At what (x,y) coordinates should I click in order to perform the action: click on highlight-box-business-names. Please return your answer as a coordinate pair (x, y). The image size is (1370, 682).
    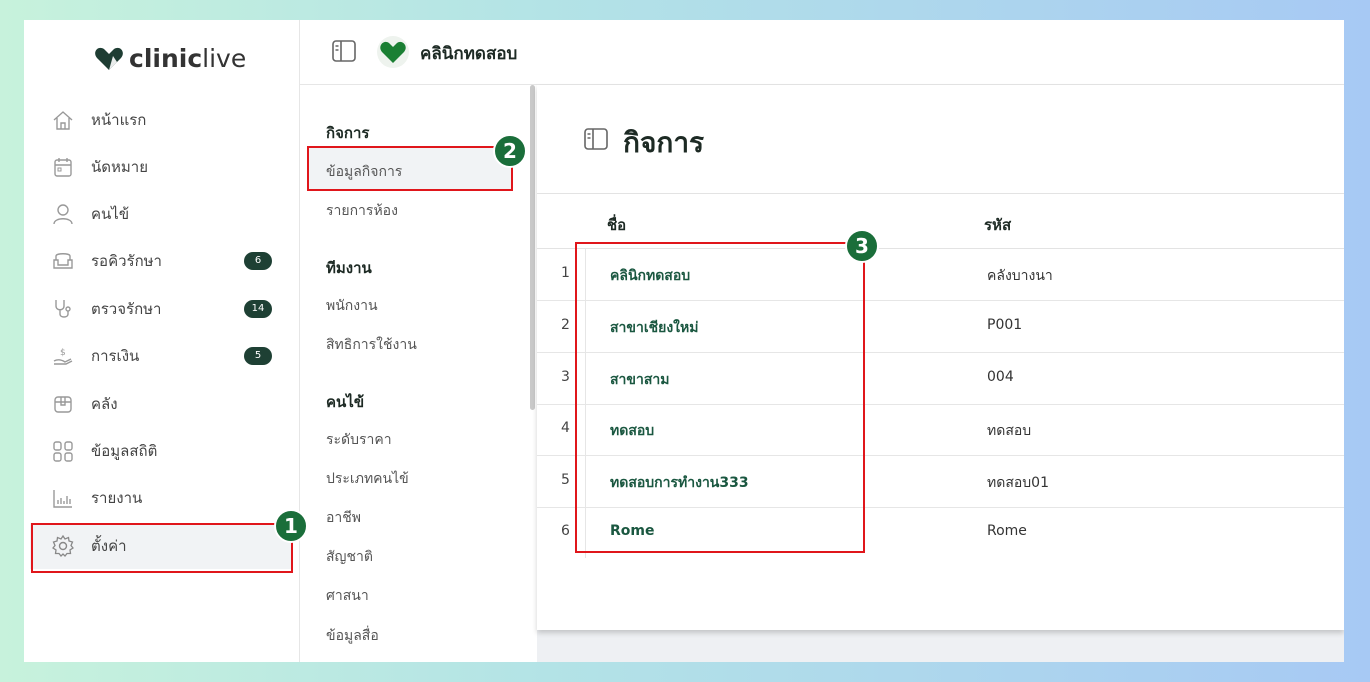
    Looking at the image, I should click on (720, 397).